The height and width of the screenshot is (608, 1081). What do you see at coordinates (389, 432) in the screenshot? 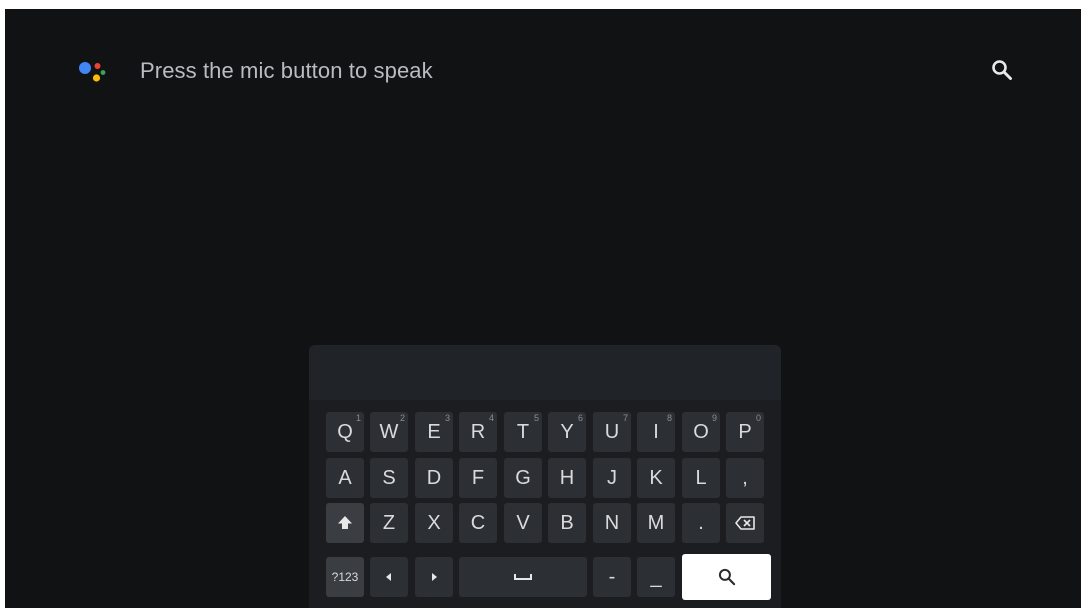
I see `key-w: W2` at bounding box center [389, 432].